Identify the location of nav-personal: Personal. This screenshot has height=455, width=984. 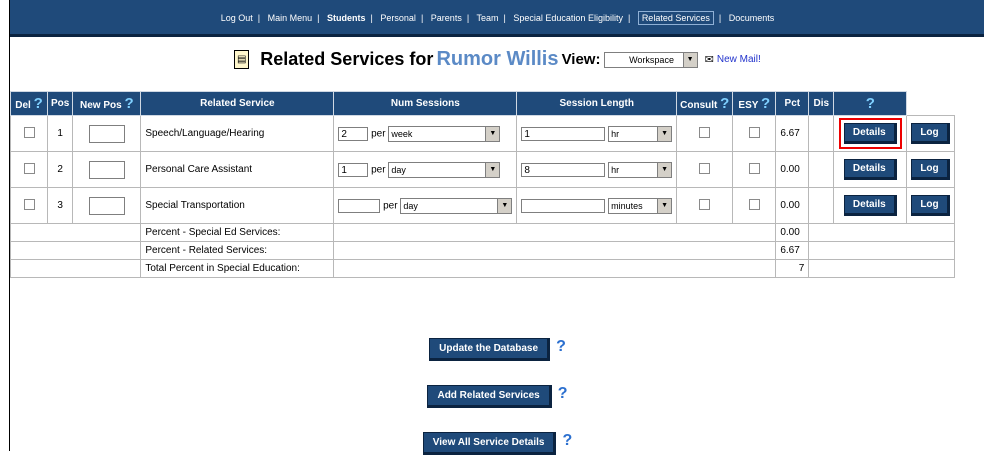
(398, 18).